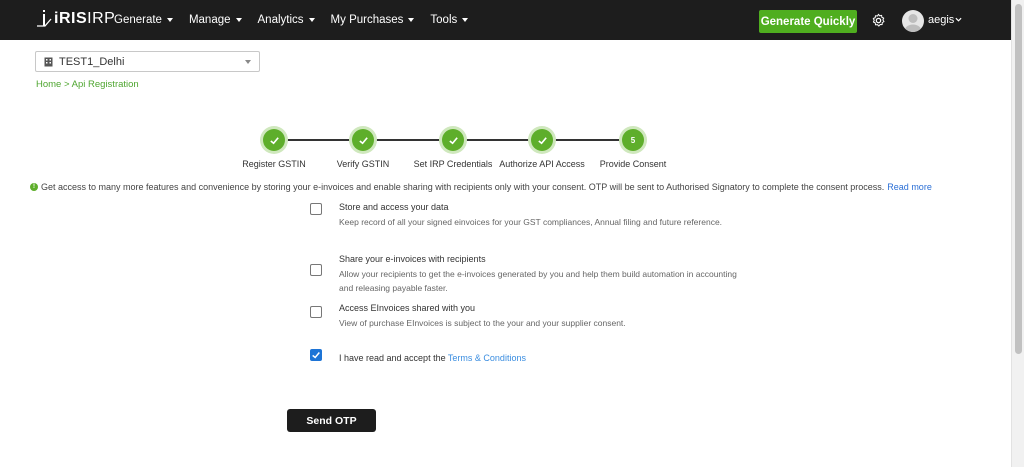  I want to click on store-data-checkbox, so click(316, 209).